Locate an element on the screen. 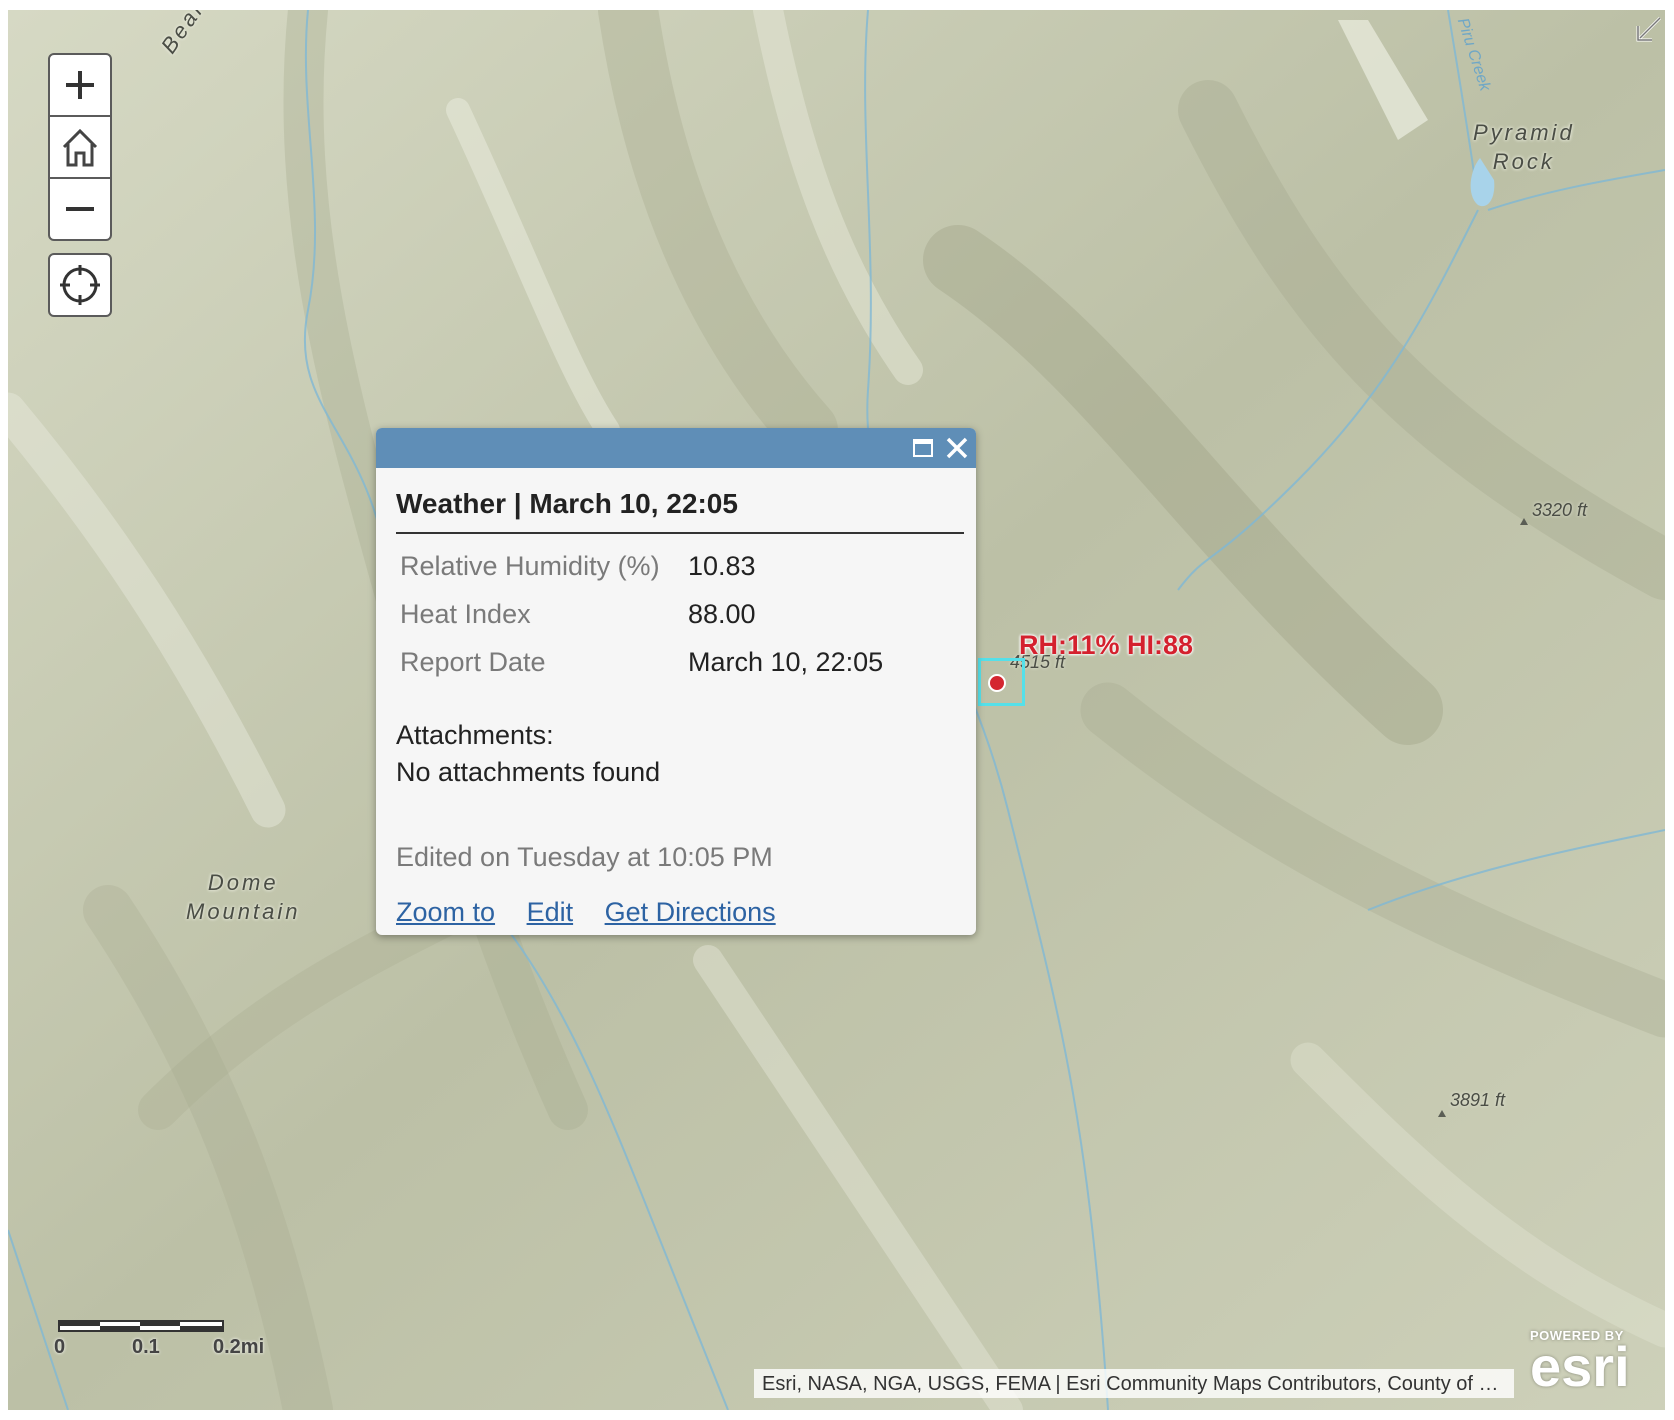 The image size is (1674, 1420). scale-track is located at coordinates (141, 1326).